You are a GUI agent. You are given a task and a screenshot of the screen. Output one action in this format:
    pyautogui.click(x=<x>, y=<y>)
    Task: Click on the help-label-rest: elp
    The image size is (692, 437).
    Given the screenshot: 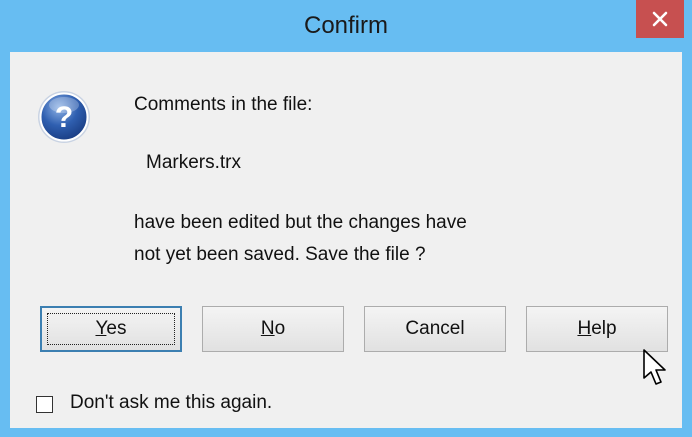 What is the action you would take?
    pyautogui.click(x=604, y=328)
    